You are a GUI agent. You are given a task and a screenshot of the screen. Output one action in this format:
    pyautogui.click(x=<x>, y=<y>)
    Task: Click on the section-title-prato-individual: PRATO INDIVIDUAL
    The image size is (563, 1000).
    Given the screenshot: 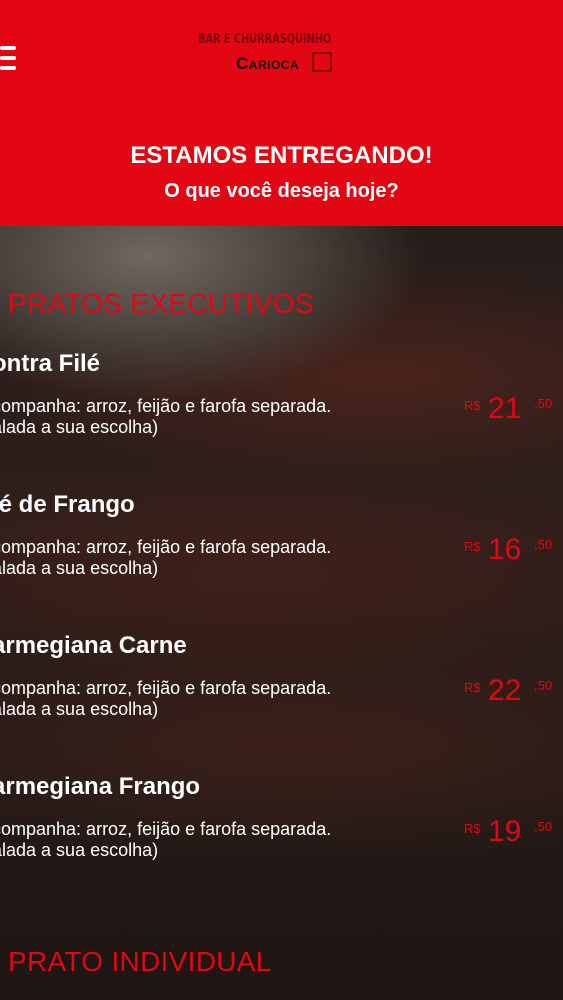 What is the action you would take?
    pyautogui.click(x=140, y=962)
    